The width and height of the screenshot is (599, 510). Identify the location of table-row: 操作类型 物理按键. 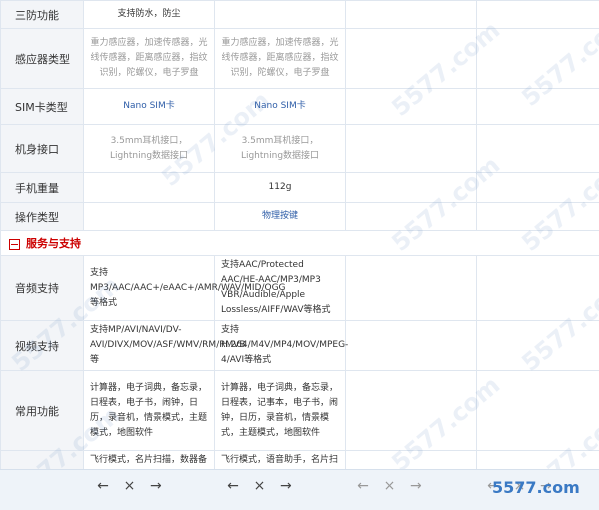
(300, 217).